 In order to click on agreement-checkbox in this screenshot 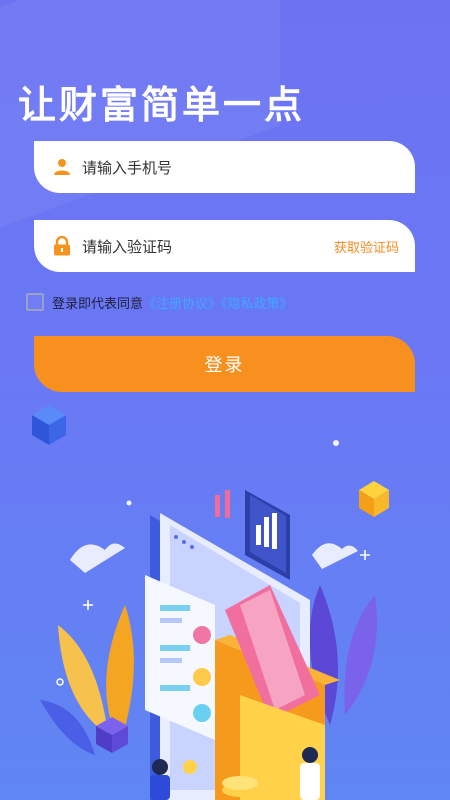, I will do `click(35, 302)`.